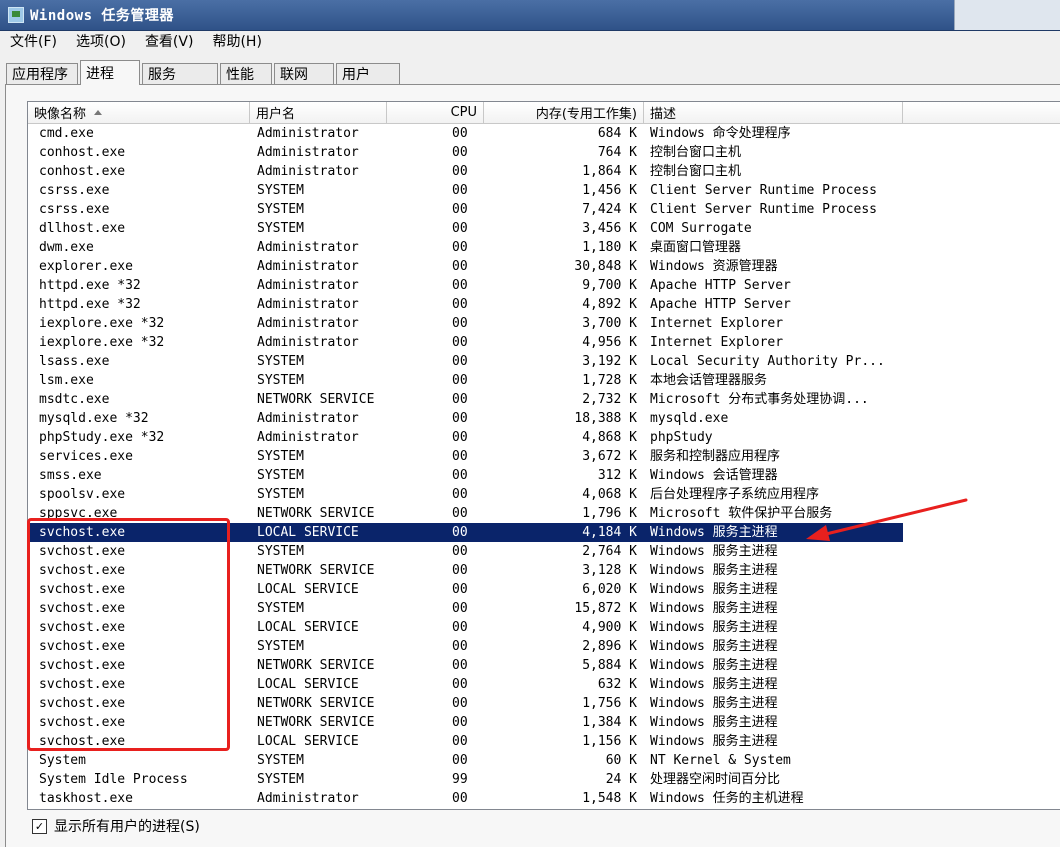 Image resolution: width=1060 pixels, height=847 pixels. Describe the element at coordinates (720, 133) in the screenshot. I see `description-cell: Windows 命令处理程序` at that location.